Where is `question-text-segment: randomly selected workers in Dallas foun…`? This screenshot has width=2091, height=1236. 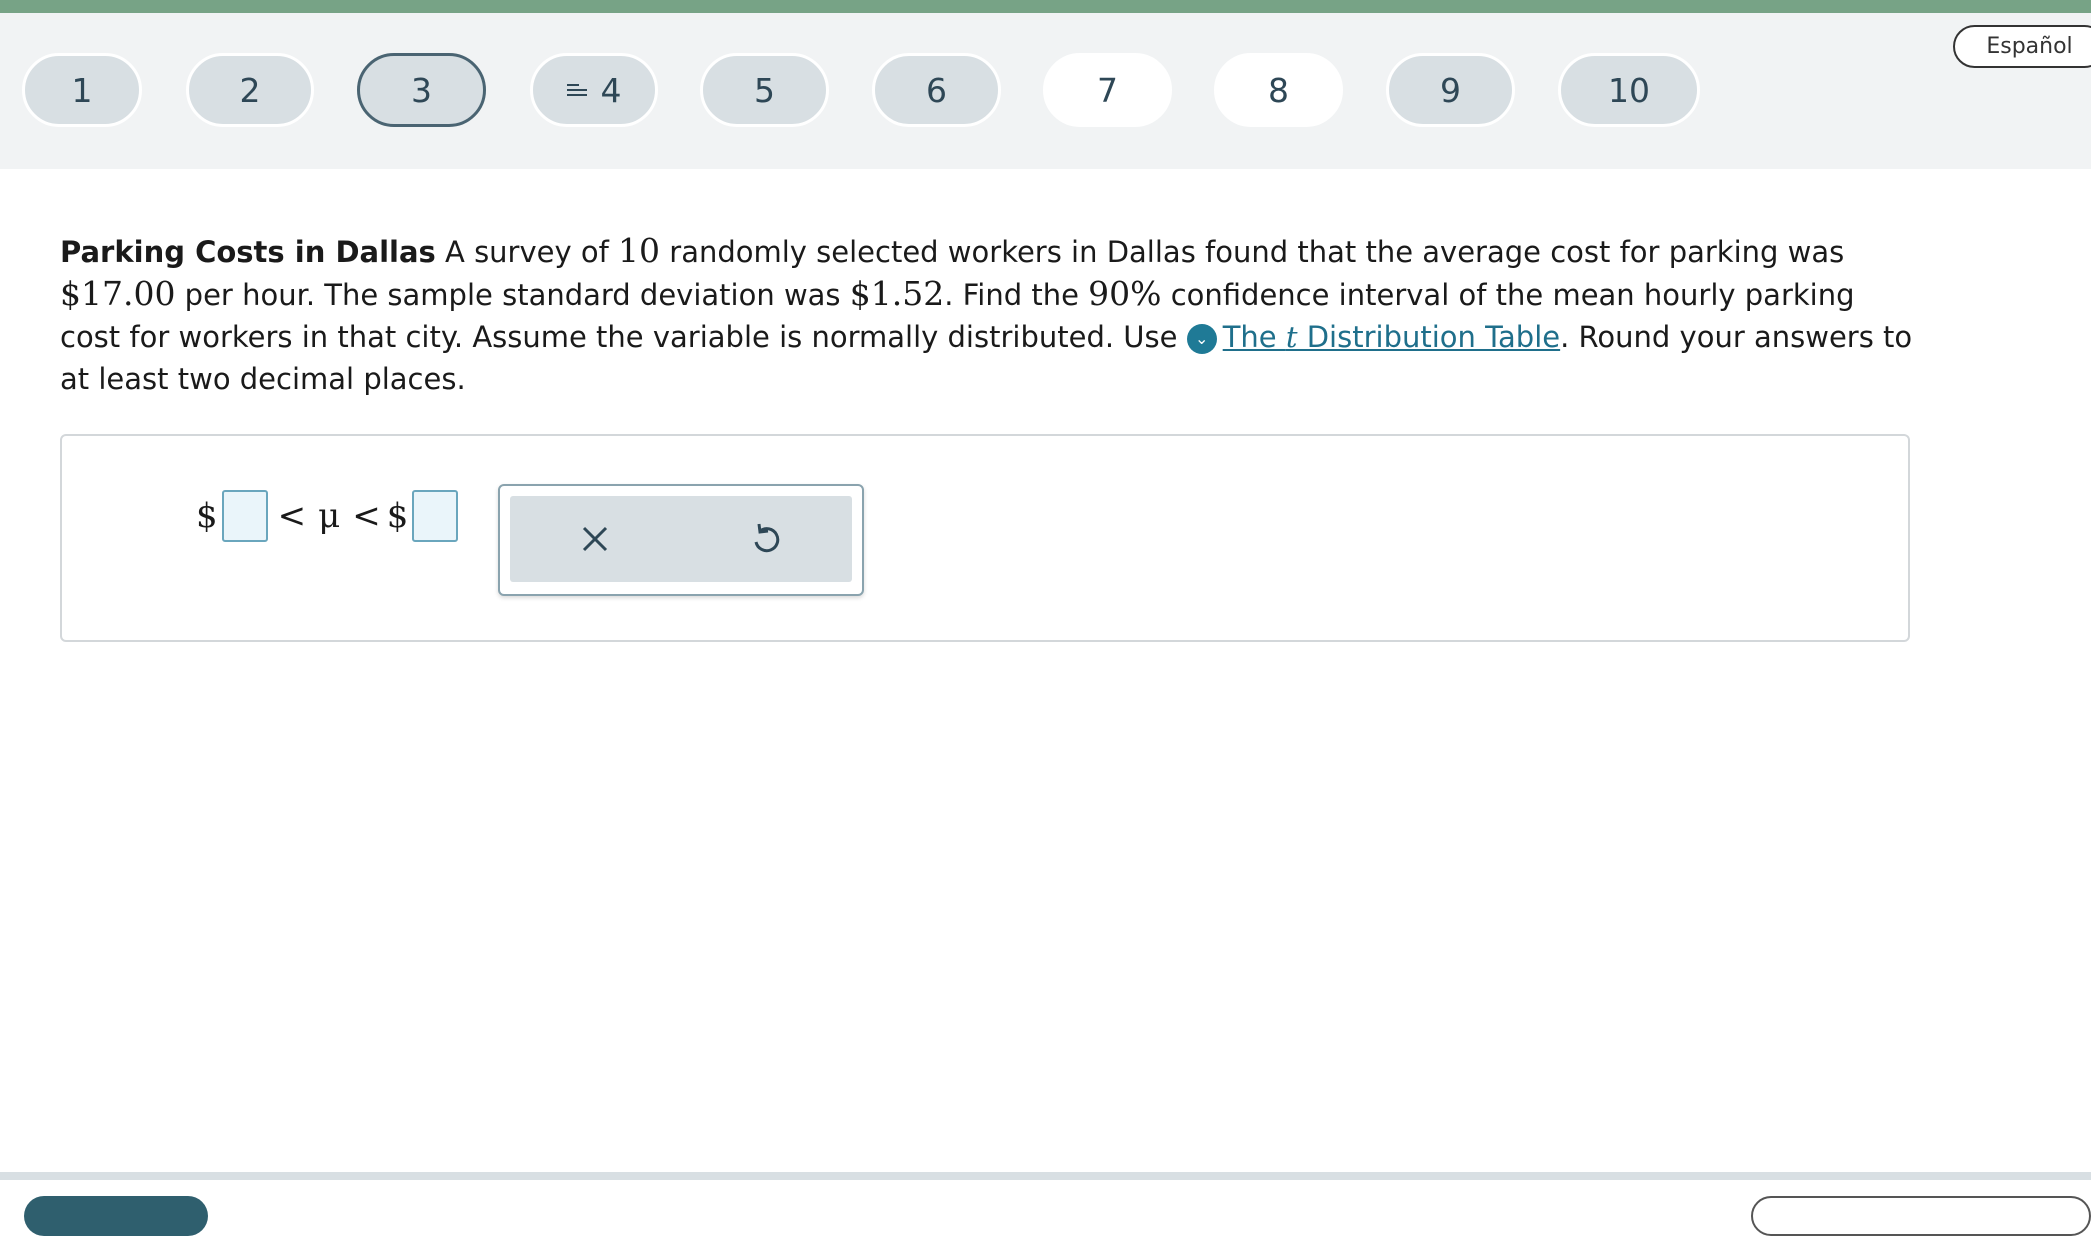
question-text-segment: randomly selected workers in Dallas foun… is located at coordinates (1252, 252).